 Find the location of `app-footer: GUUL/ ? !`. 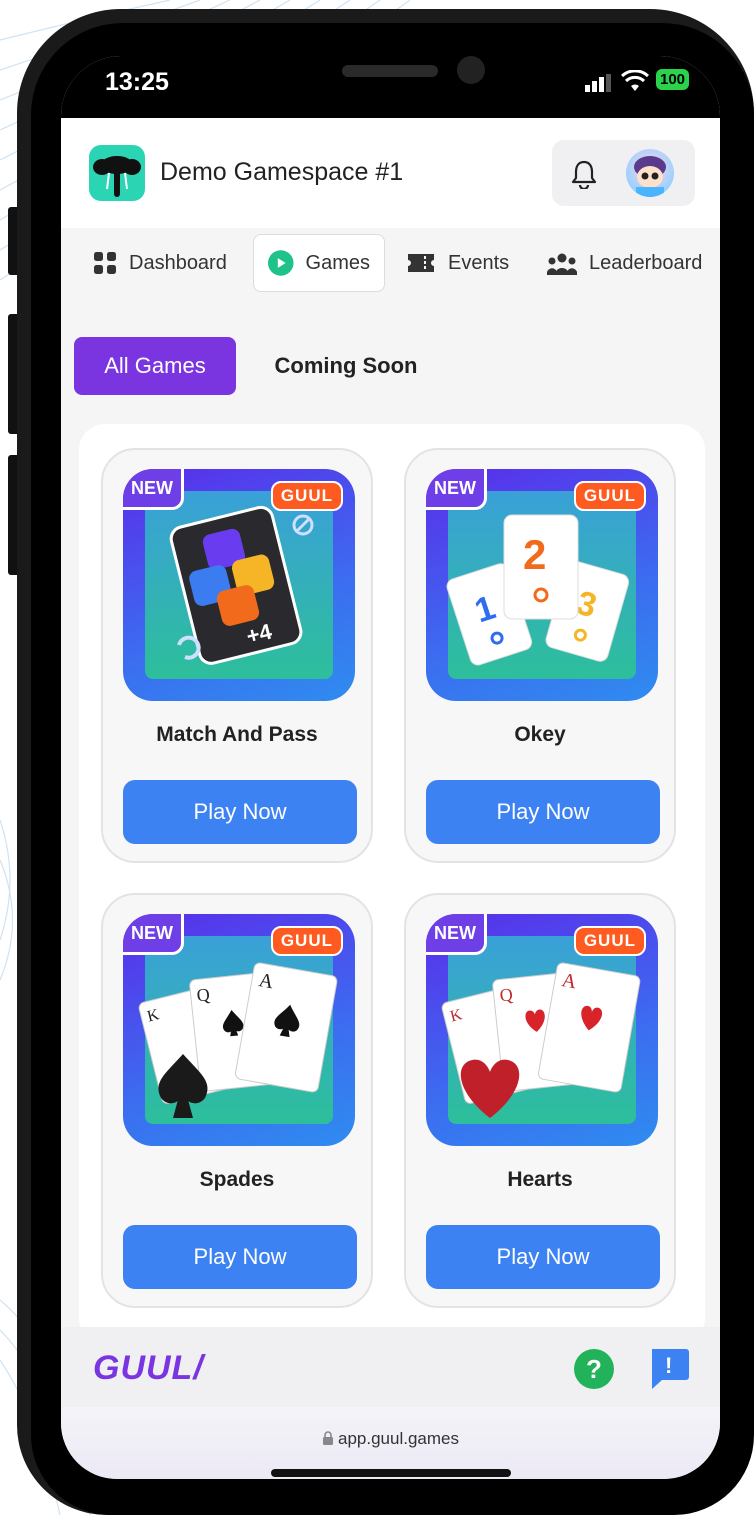

app-footer: GUUL/ ? ! is located at coordinates (390, 1367).